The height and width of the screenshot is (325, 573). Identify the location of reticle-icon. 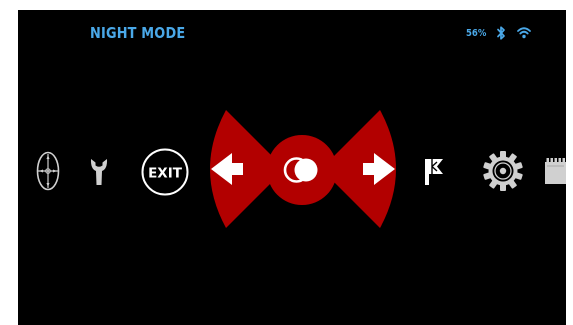
(48, 171).